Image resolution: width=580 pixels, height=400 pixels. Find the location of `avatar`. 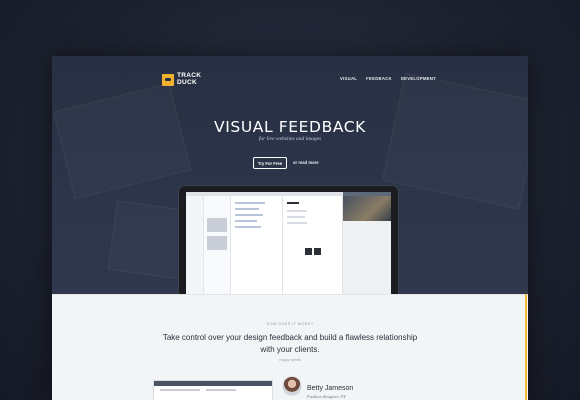

avatar is located at coordinates (292, 386).